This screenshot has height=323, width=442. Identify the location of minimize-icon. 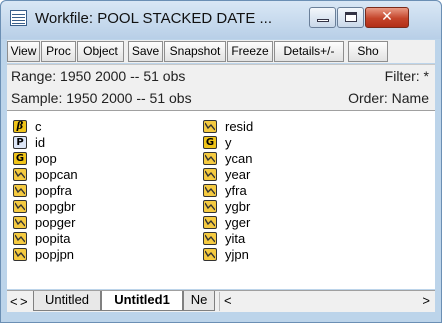
(323, 20).